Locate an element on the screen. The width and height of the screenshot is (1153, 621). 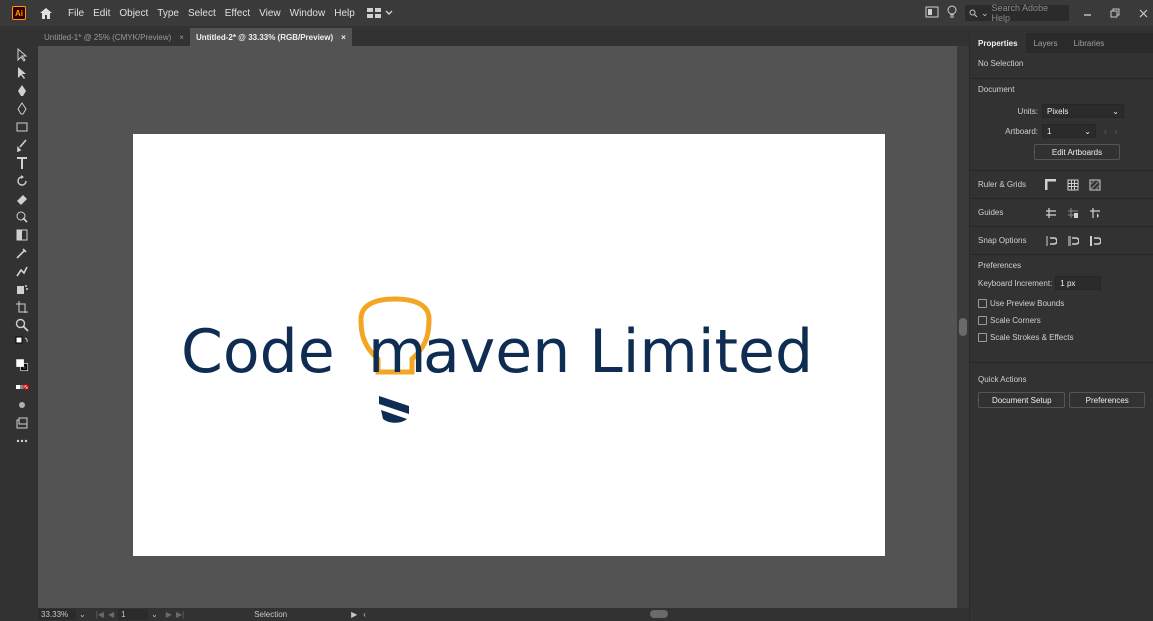
color-mode-icon is located at coordinates (22, 387).